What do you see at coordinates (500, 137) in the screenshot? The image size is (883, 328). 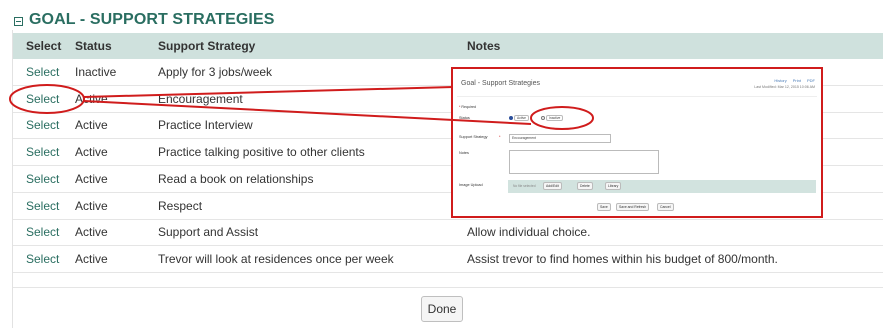 I see `required-marker: *` at bounding box center [500, 137].